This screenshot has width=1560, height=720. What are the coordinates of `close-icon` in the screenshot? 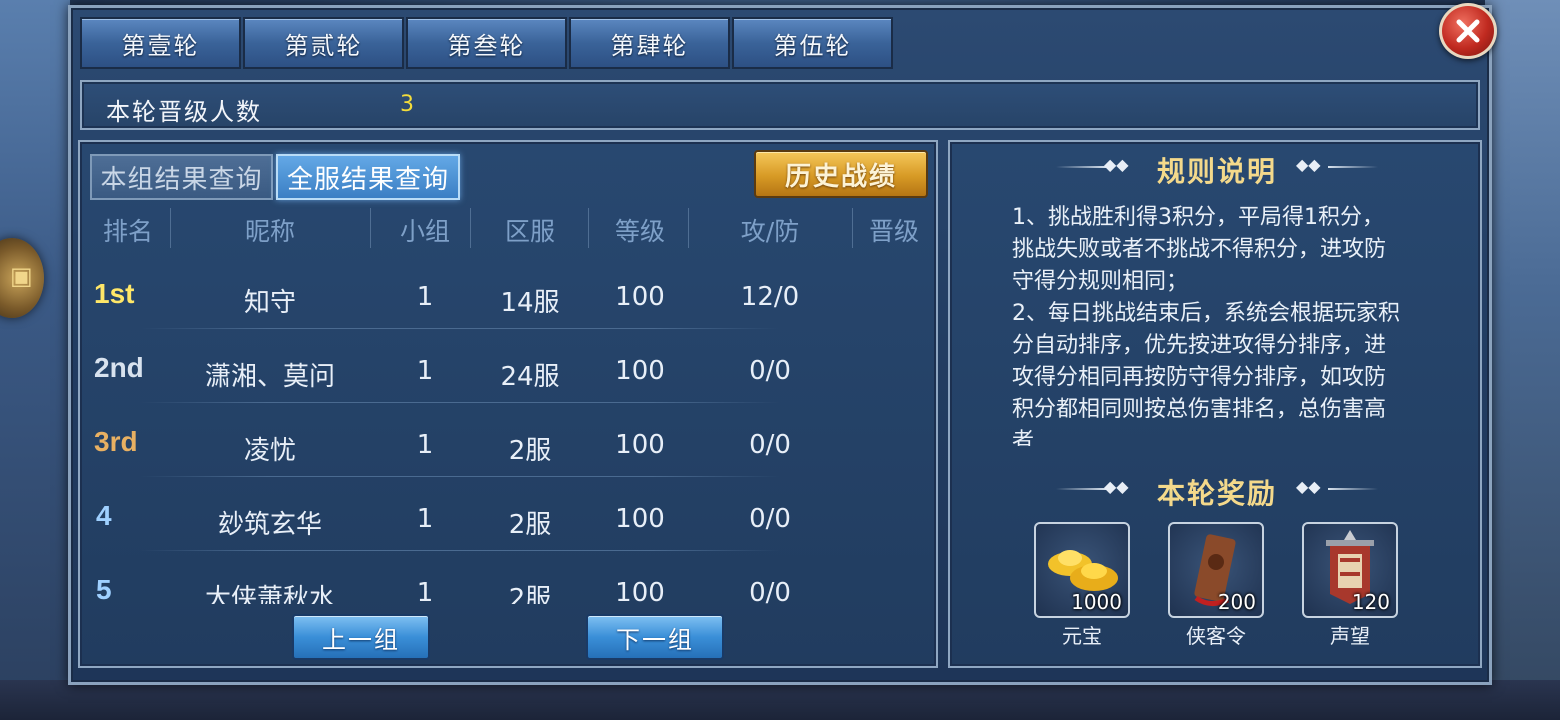 It's located at (1468, 31).